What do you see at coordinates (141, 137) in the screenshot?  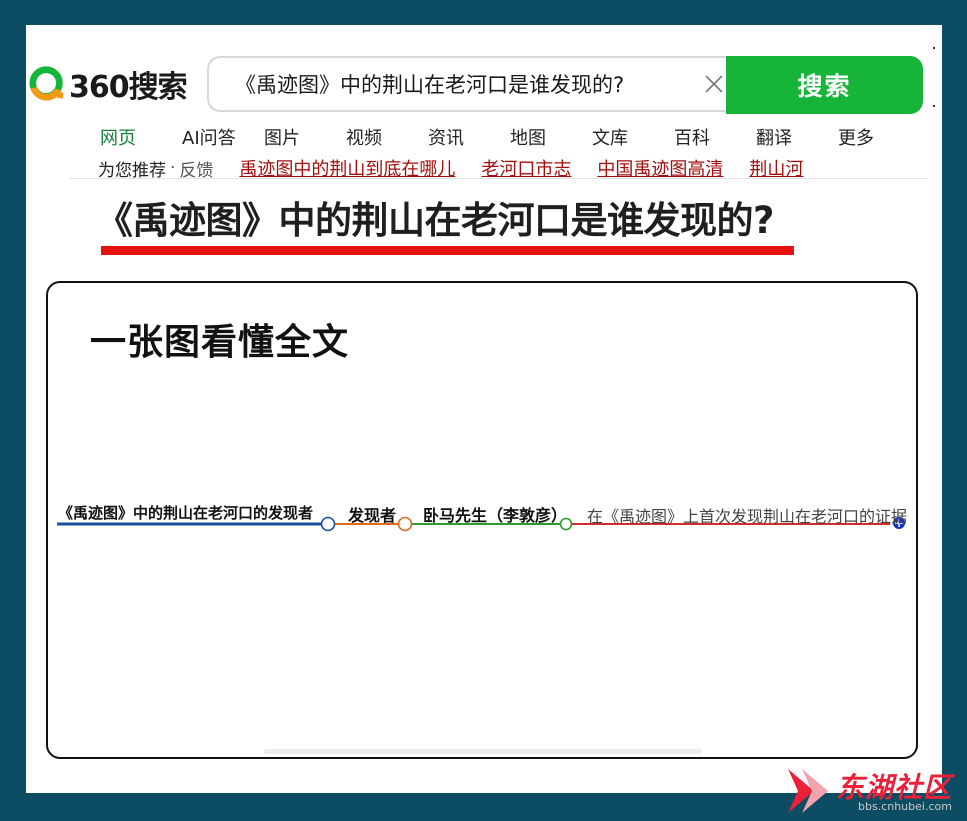 I see `tab-web: 网页` at bounding box center [141, 137].